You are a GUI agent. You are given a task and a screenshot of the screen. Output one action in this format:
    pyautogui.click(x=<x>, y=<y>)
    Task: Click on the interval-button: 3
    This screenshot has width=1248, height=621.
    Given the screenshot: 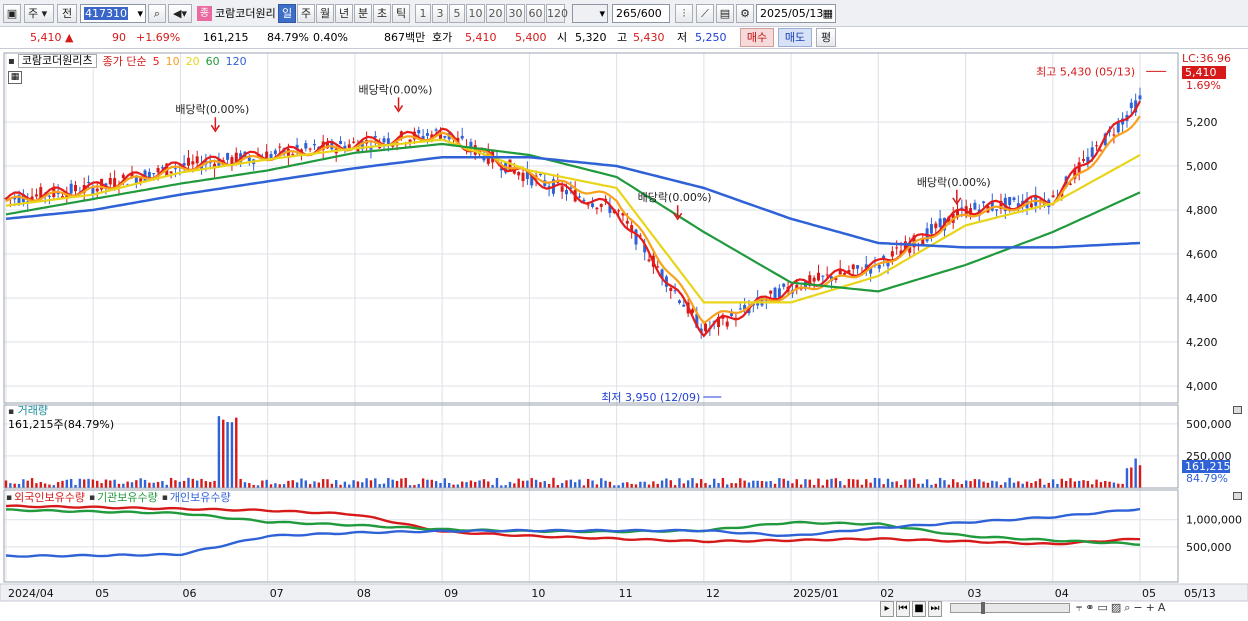 What is the action you would take?
    pyautogui.click(x=440, y=13)
    